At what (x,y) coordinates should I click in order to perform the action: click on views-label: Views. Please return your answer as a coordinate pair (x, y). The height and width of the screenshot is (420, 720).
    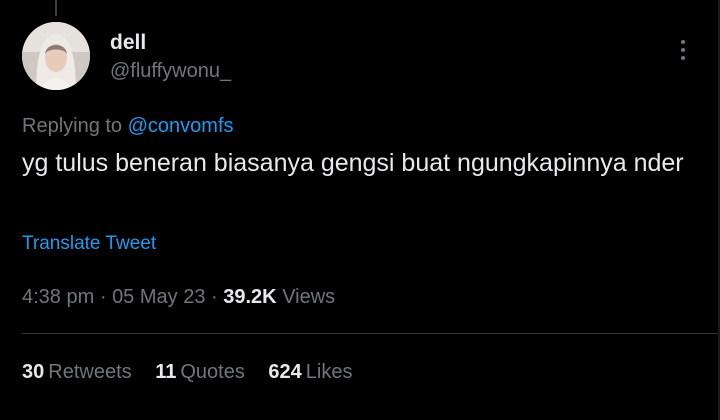
    Looking at the image, I should click on (309, 297).